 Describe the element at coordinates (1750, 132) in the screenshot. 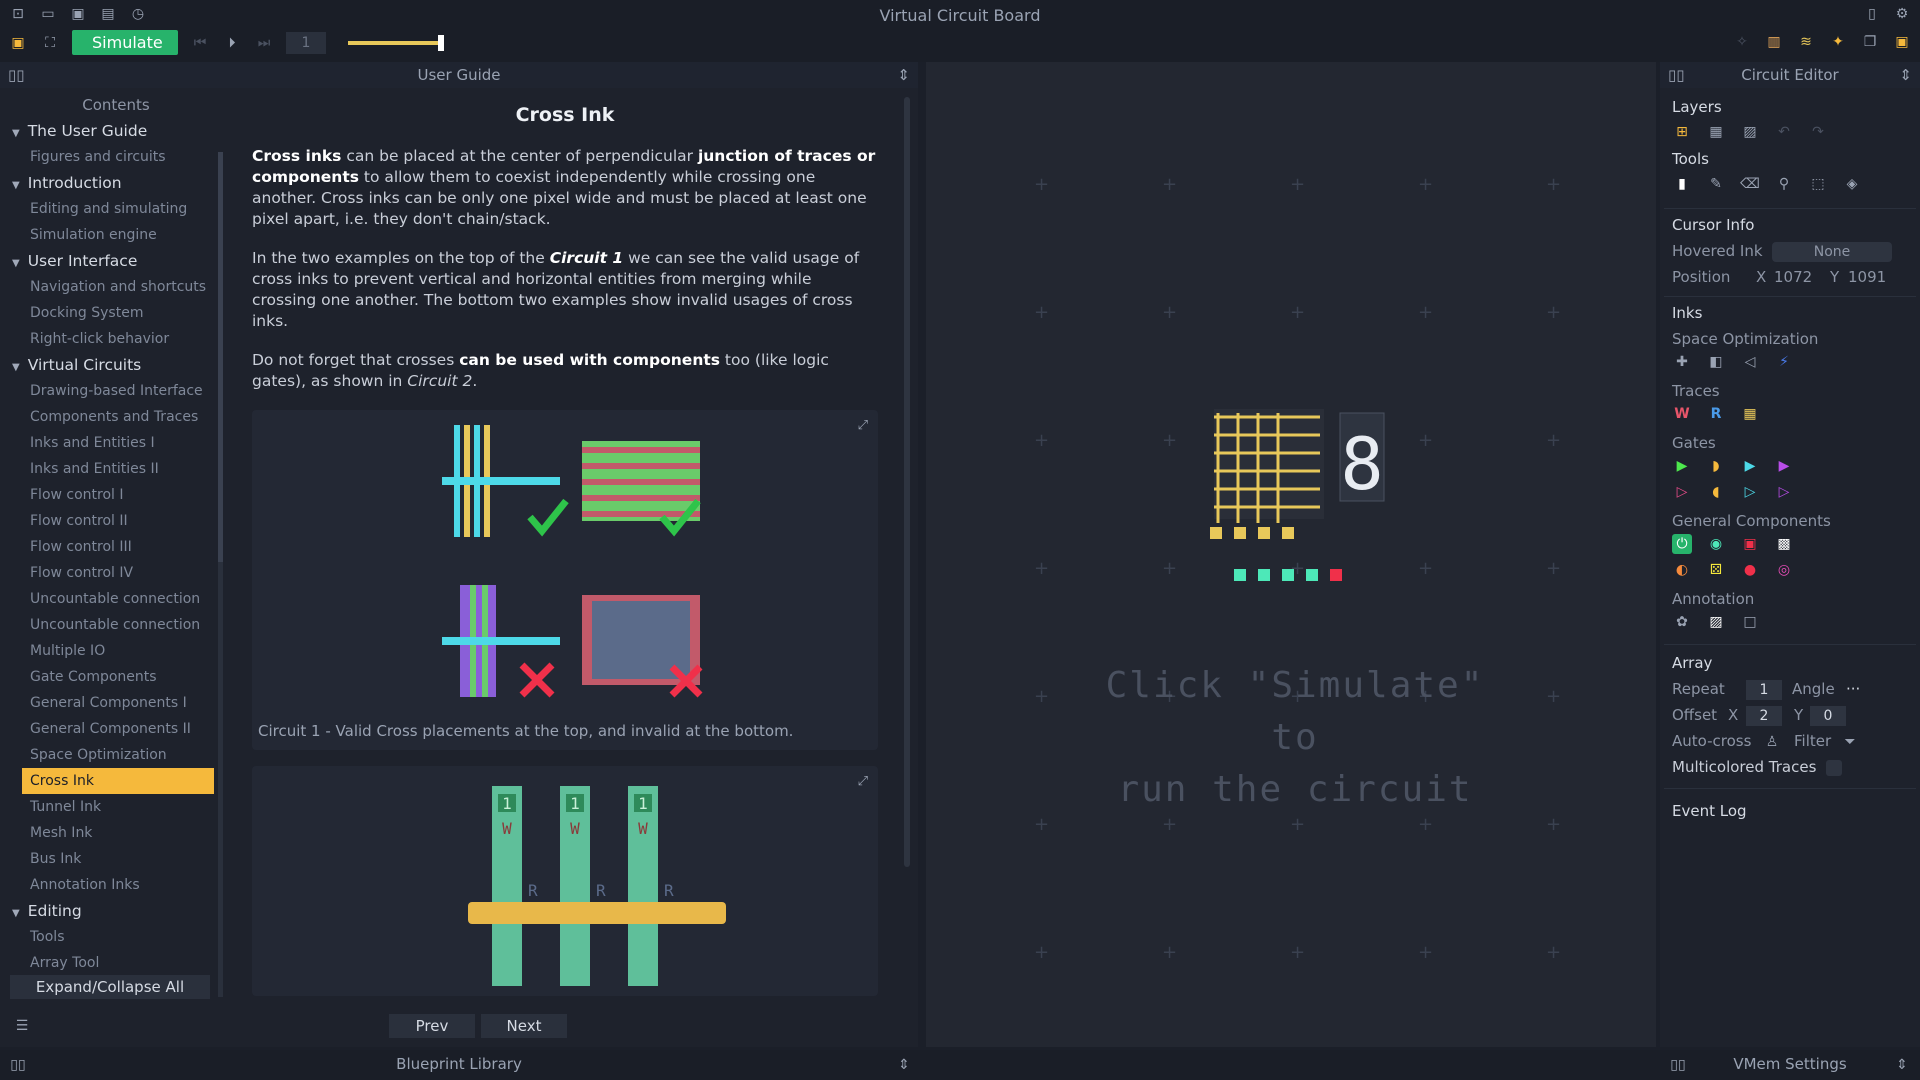

I see `layer-image-icon: ▨` at that location.